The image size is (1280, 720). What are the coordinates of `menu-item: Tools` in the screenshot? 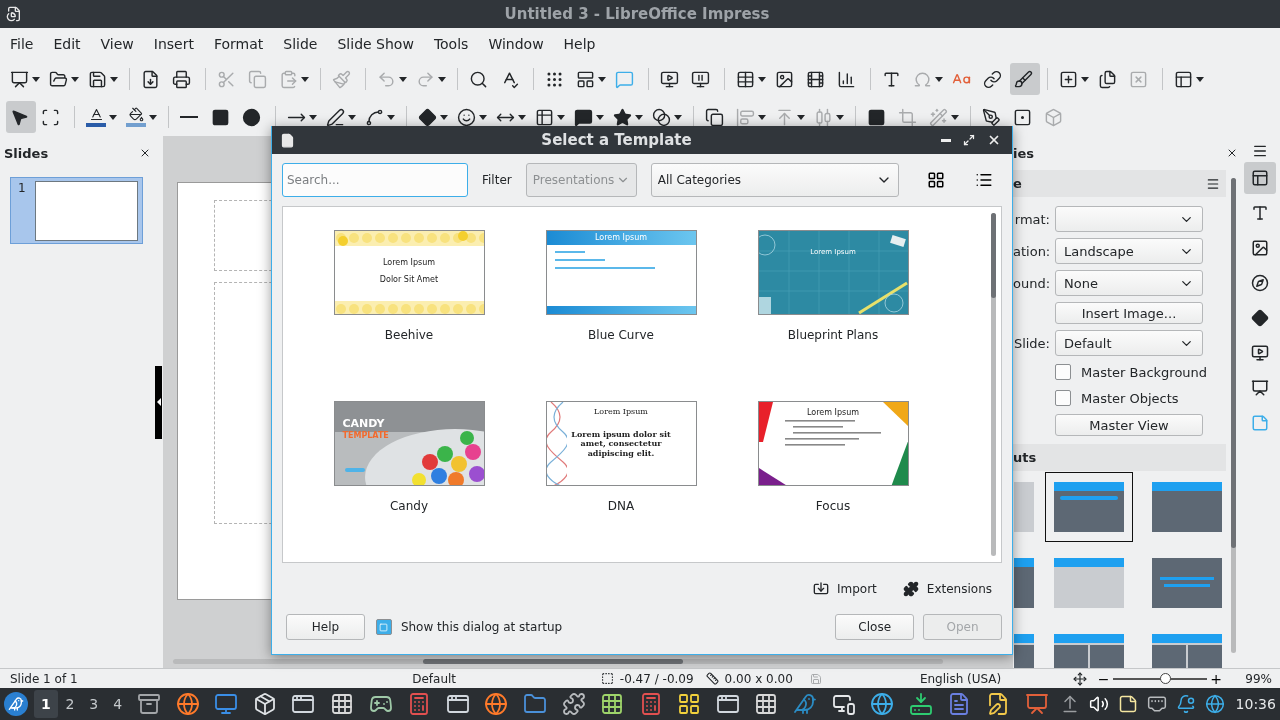 It's located at (451, 44).